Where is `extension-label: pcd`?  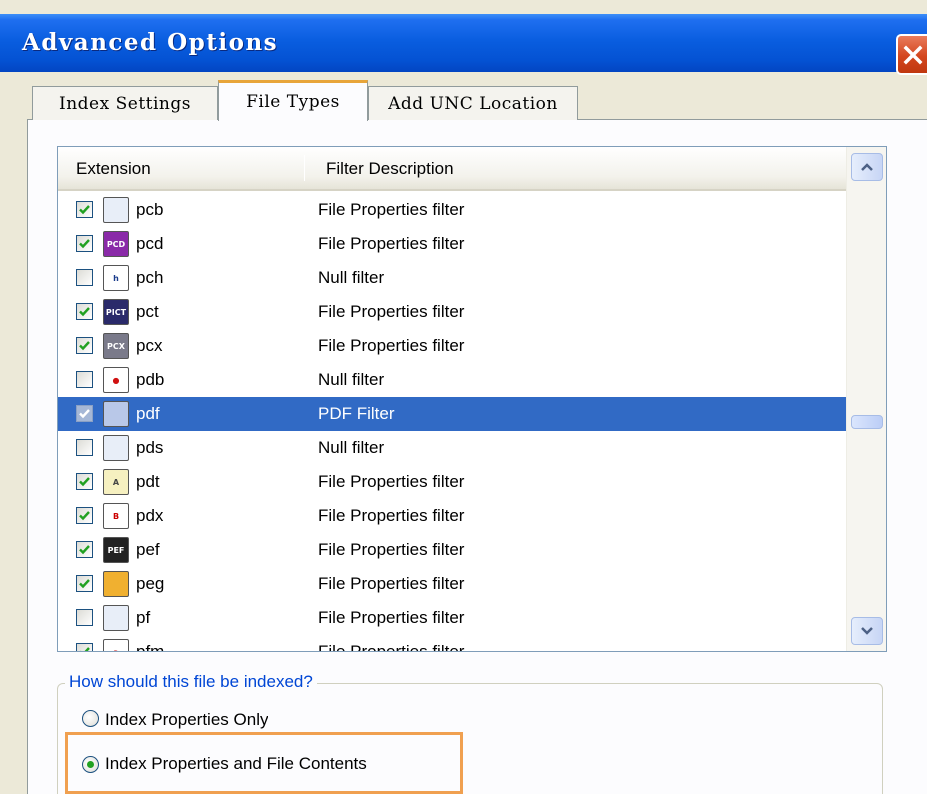 extension-label: pcd is located at coordinates (150, 243).